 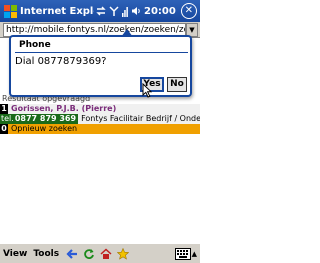 What do you see at coordinates (106, 254) in the screenshot?
I see `home-icon` at bounding box center [106, 254].